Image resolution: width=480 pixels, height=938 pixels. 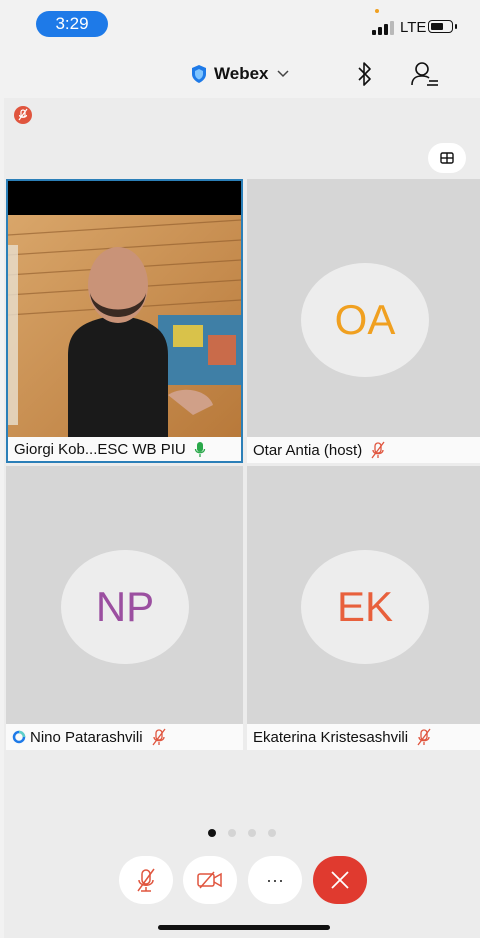 I want to click on meeting-header: Webex, so click(x=240, y=72).